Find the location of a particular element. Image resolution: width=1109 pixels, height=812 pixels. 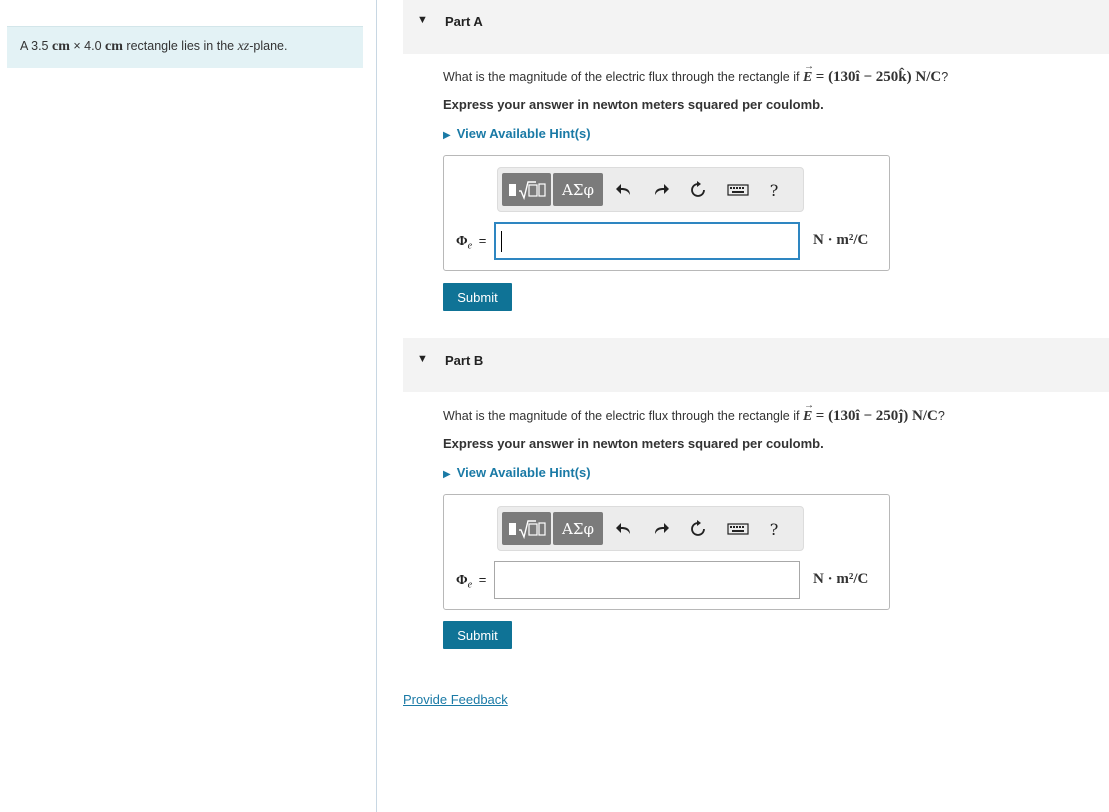

part-b-units: N · m²/C is located at coordinates (841, 579).